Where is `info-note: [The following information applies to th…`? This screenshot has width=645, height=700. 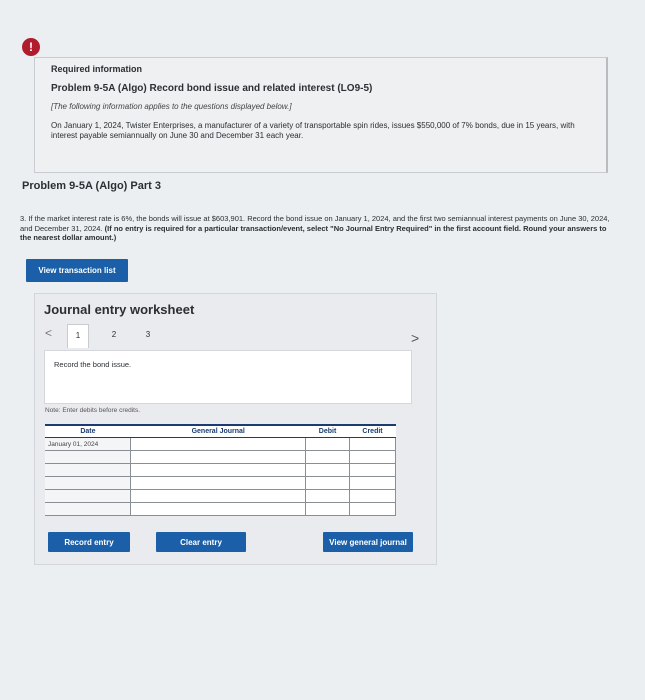 info-note: [The following information applies to th… is located at coordinates (171, 106).